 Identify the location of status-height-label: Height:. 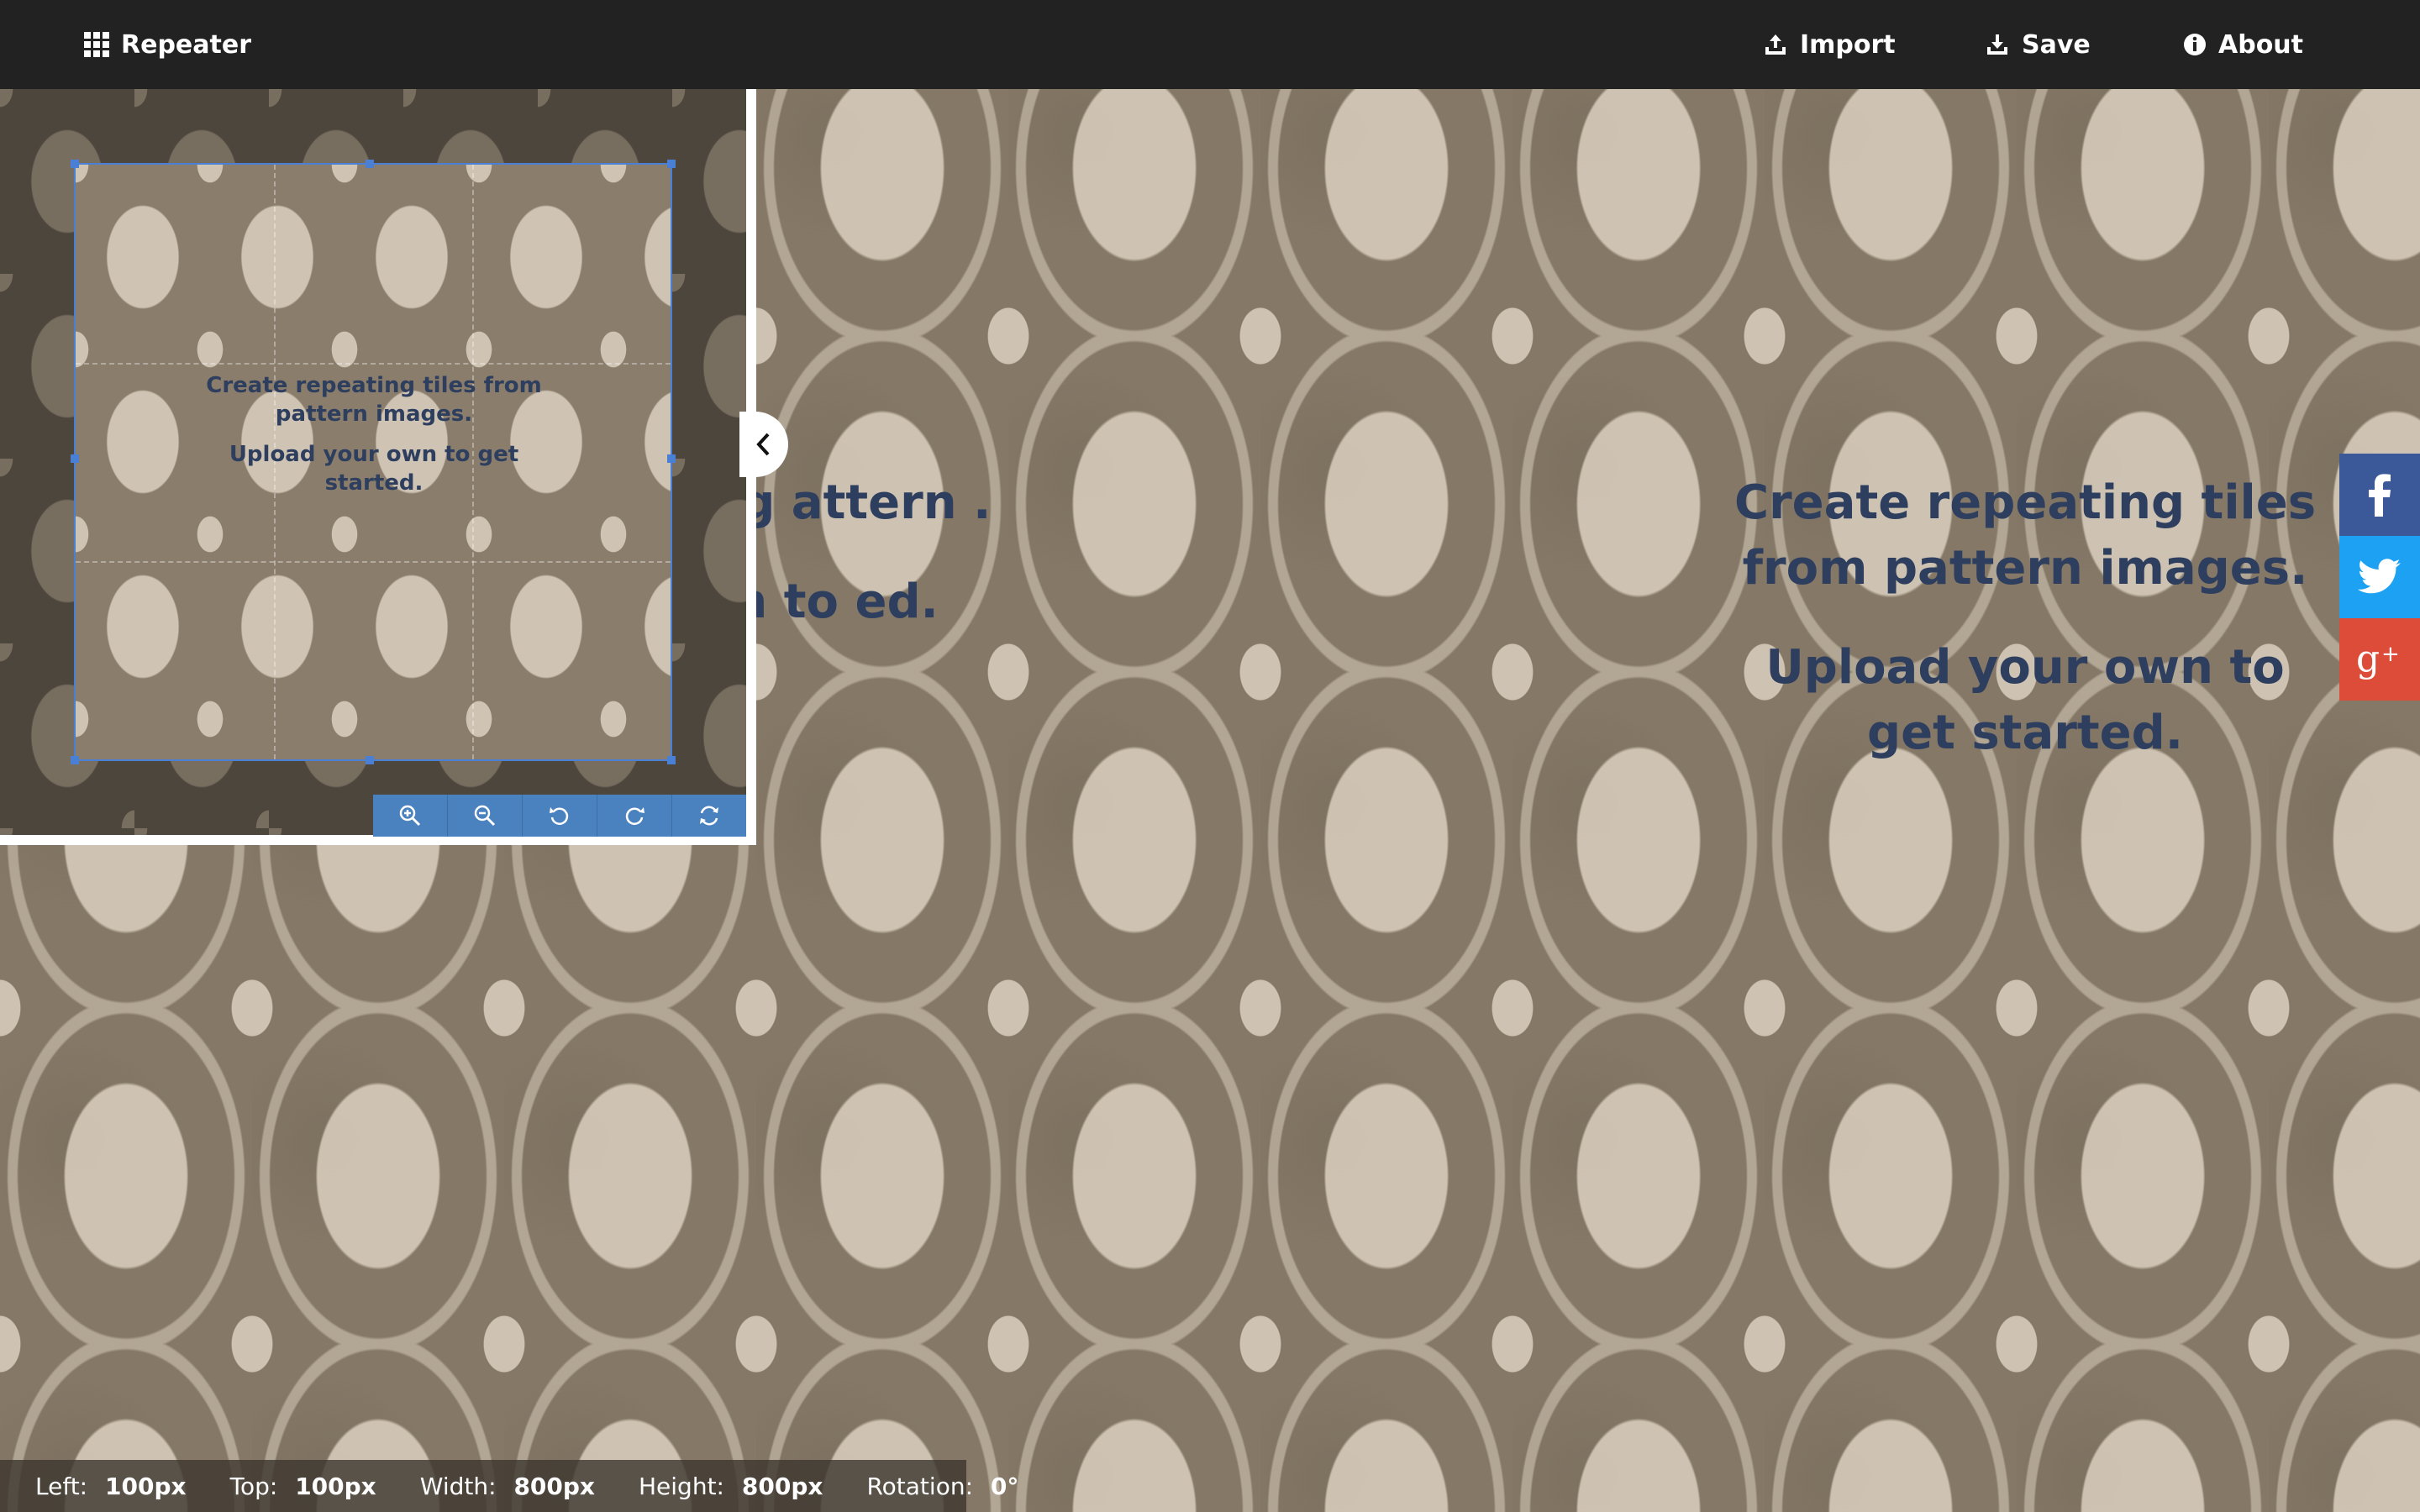
(681, 1486).